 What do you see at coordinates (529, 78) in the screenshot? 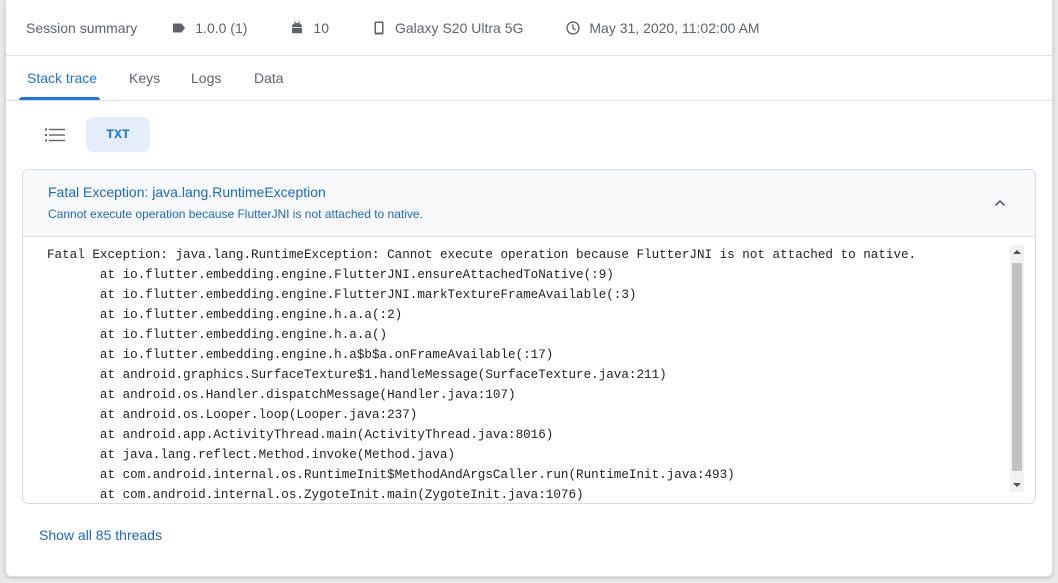
I see `detail-tabs: Stack trace Keys Logs Data` at bounding box center [529, 78].